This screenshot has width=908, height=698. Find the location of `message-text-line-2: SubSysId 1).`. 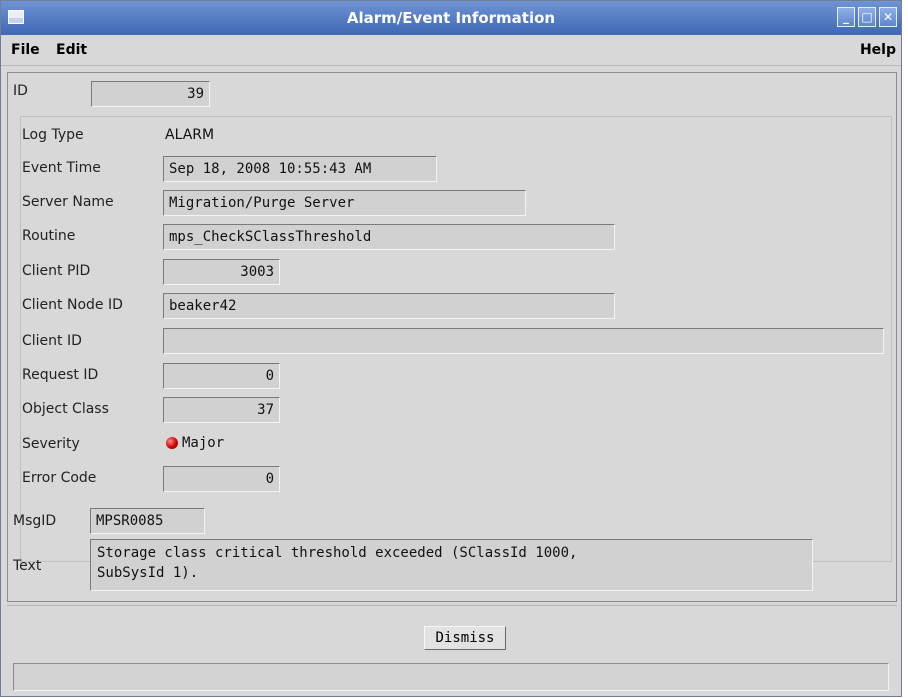

message-text-line-2: SubSysId 1). is located at coordinates (148, 573).